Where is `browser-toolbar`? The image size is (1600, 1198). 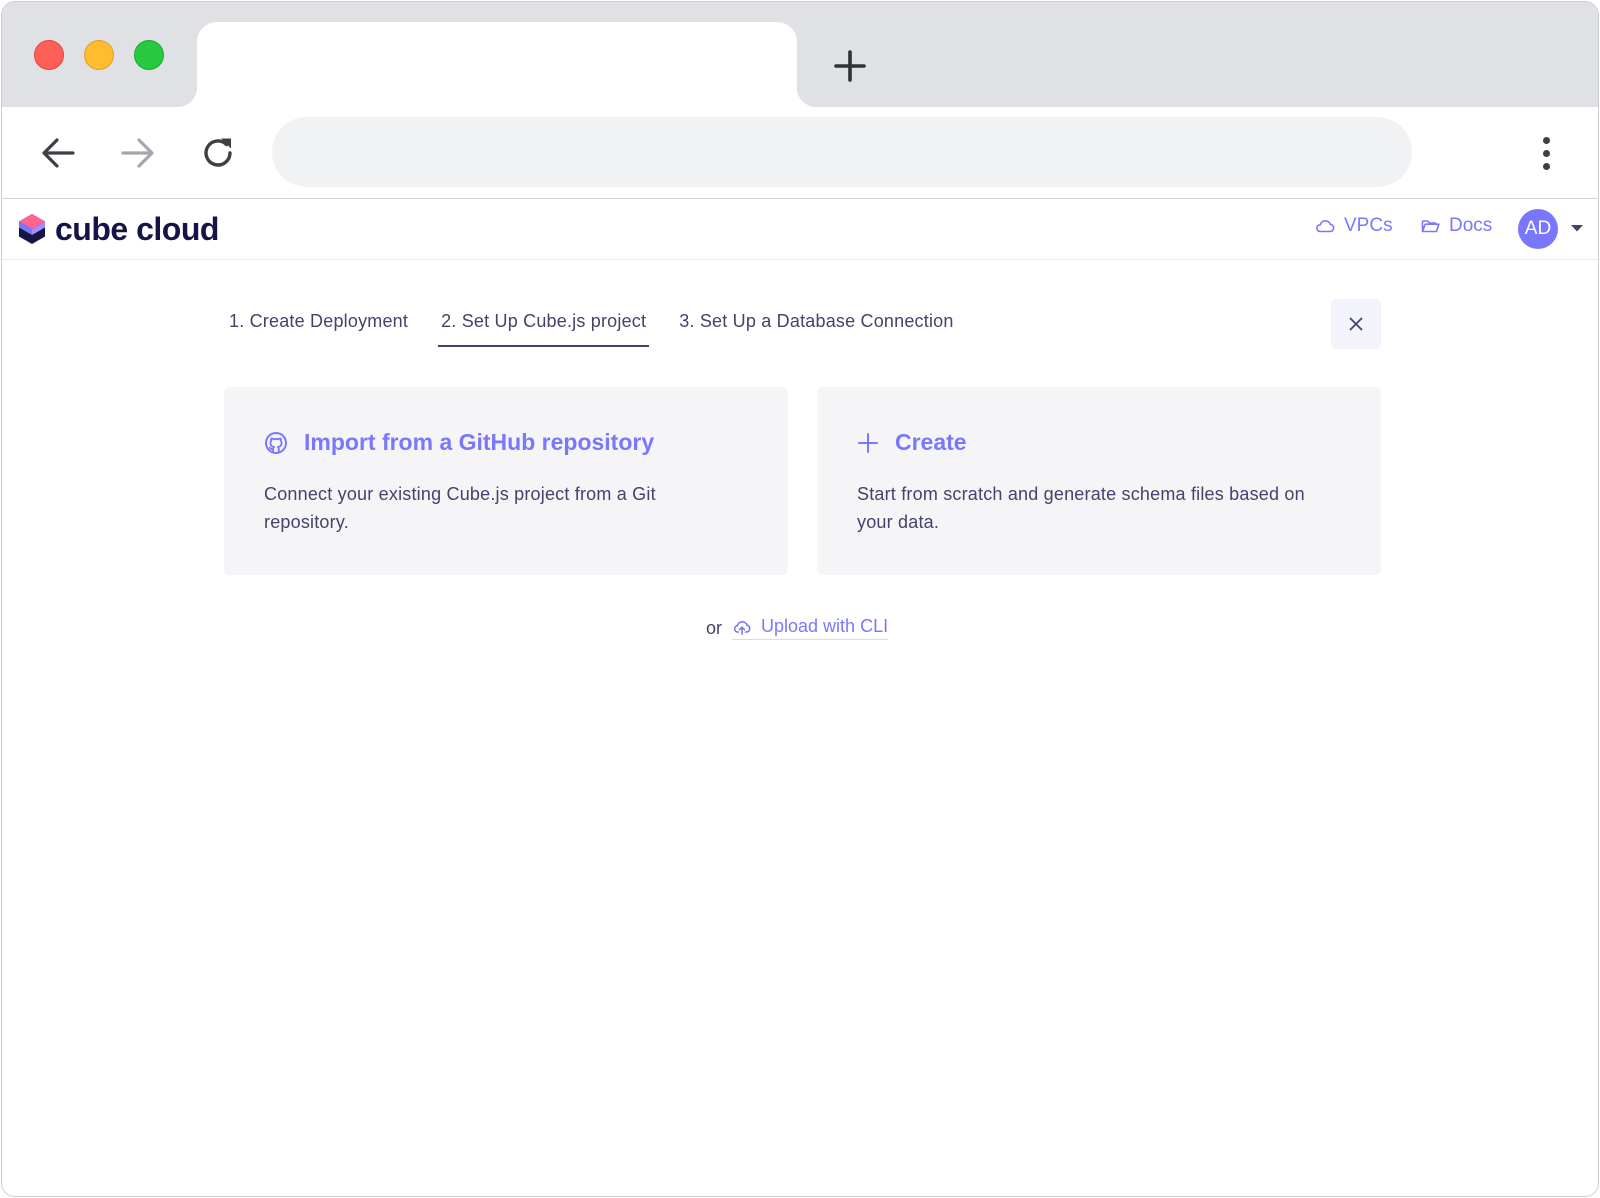 browser-toolbar is located at coordinates (800, 153).